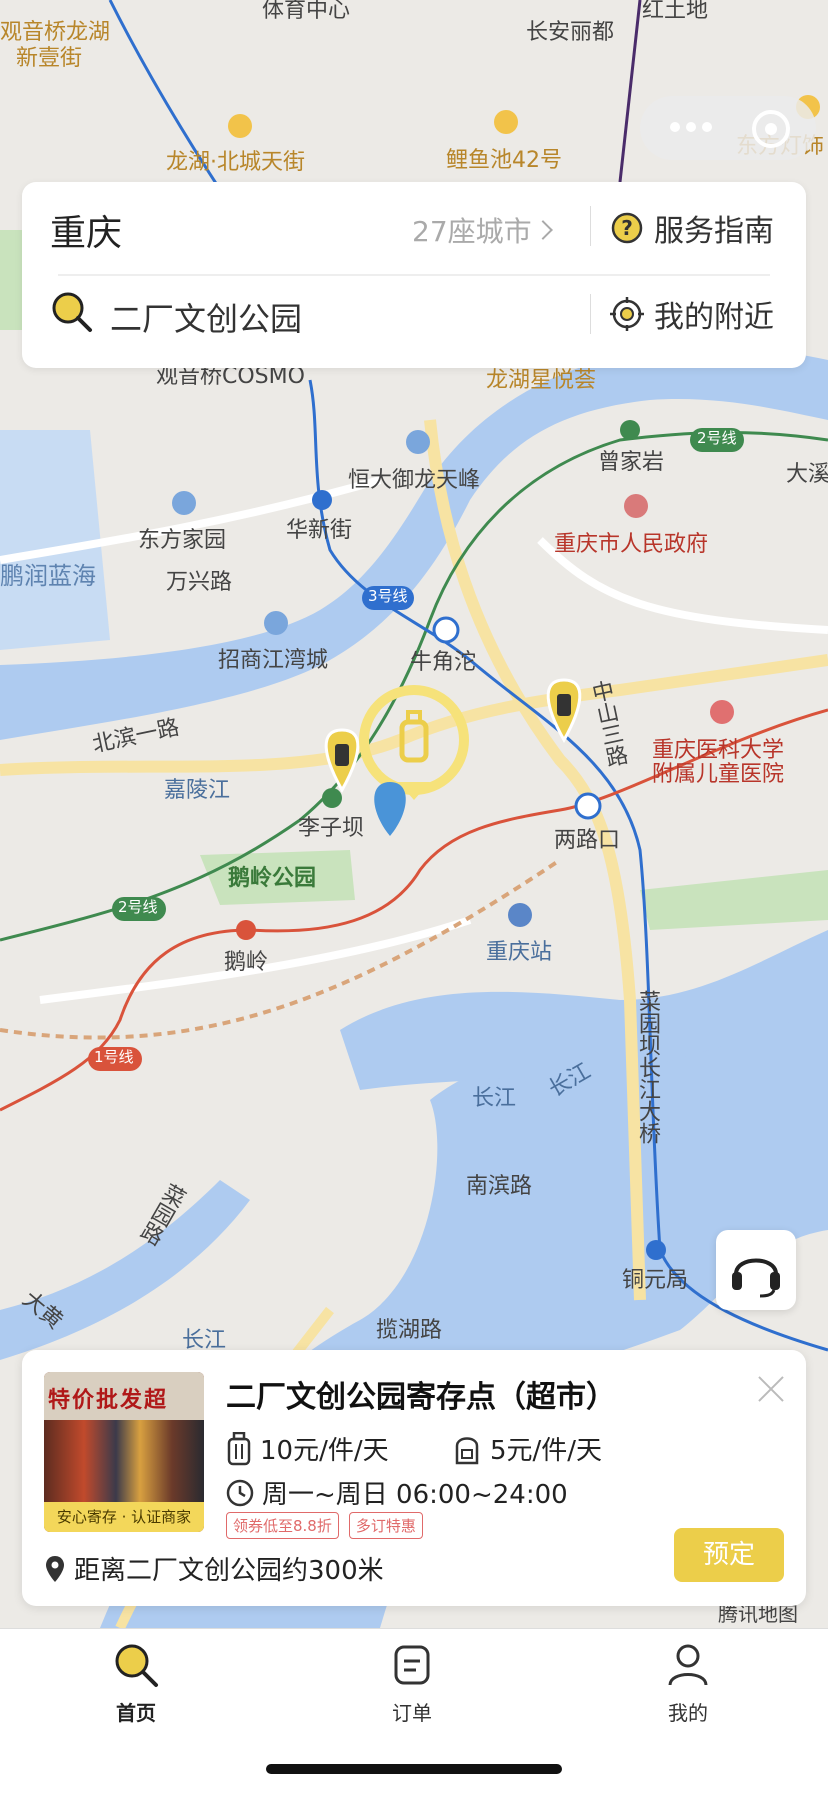  I want to click on map-label: 重庆站, so click(519, 952).